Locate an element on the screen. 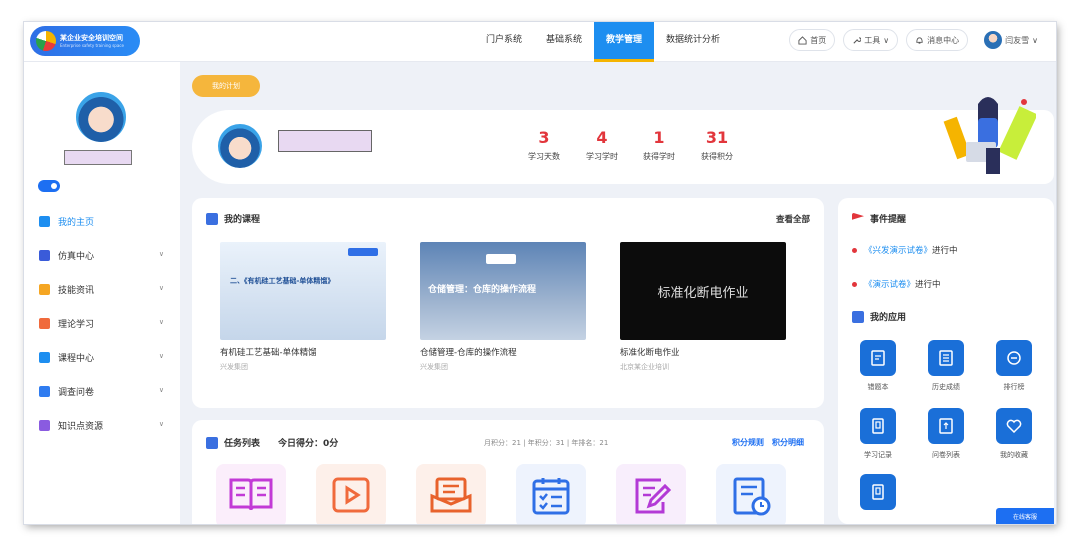  points-summary: 月积分：21 | 年积分：31 | 年排名：21 is located at coordinates (546, 443).